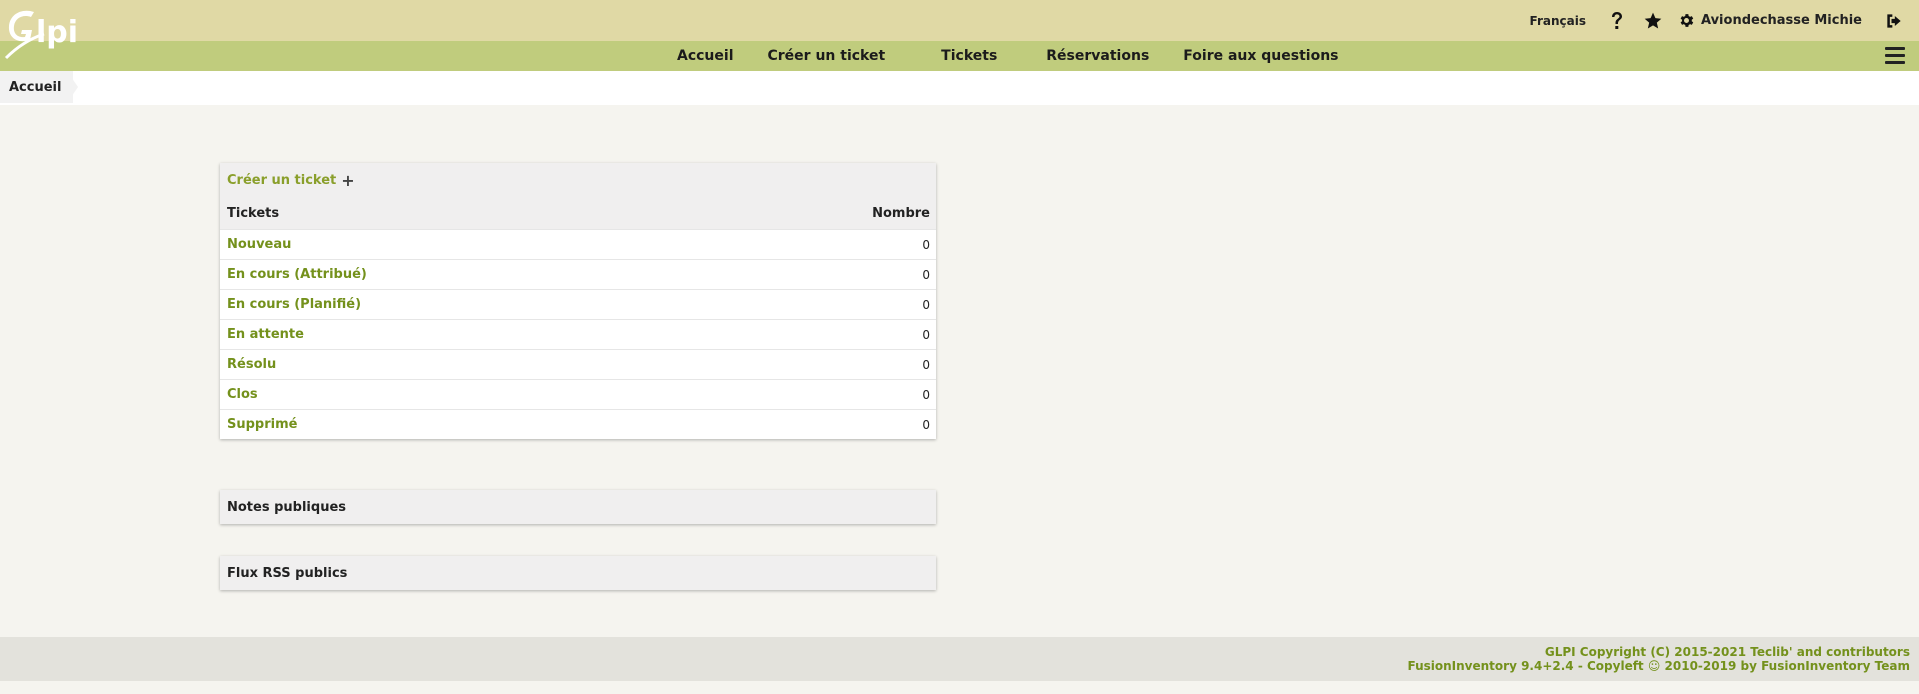 This screenshot has height=694, width=1919. I want to click on table-row: Résolu 0, so click(578, 364).